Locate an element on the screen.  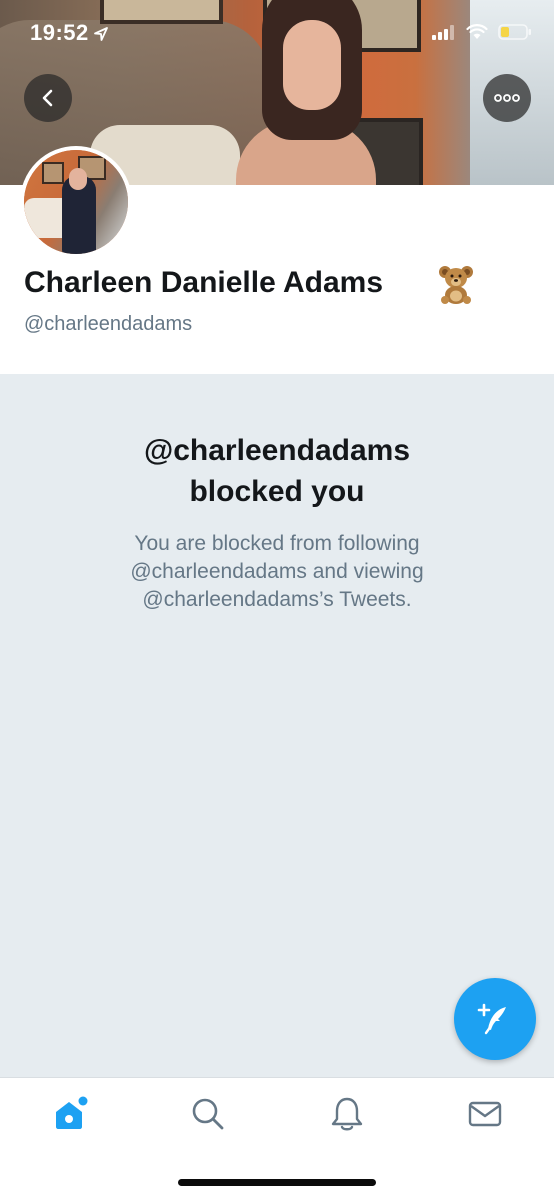
tab-home is located at coordinates (70, 1114).